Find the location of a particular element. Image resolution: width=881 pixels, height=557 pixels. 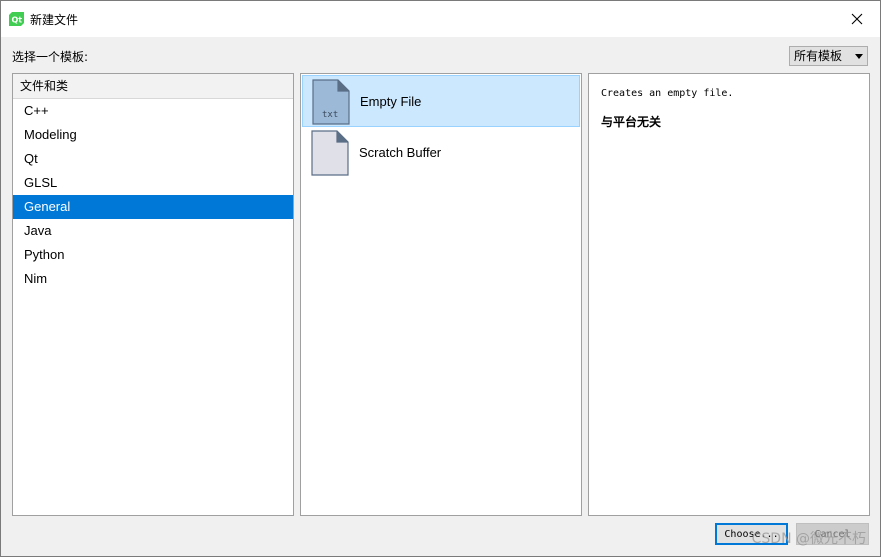

category-item-label: Java is located at coordinates (38, 230).